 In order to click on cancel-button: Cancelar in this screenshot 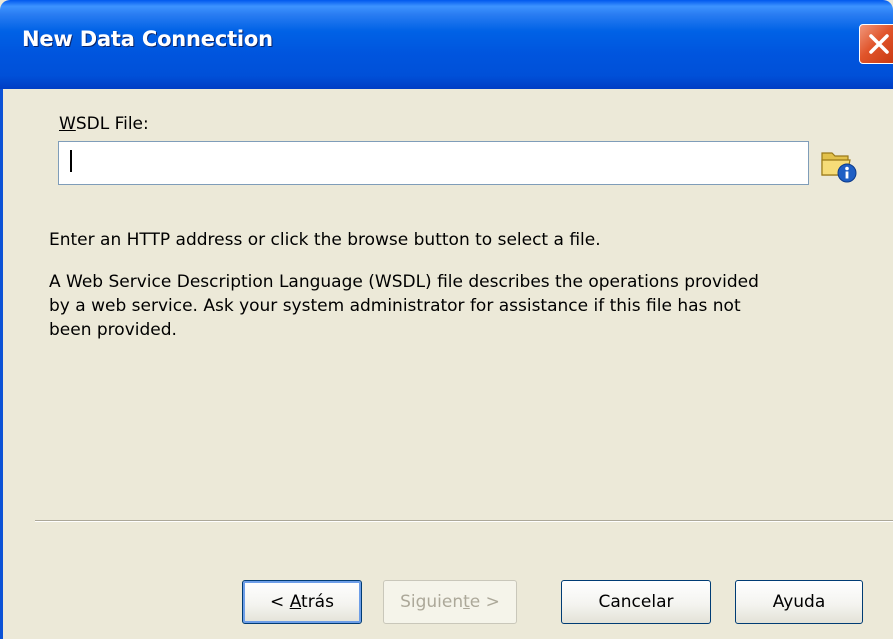, I will do `click(636, 602)`.